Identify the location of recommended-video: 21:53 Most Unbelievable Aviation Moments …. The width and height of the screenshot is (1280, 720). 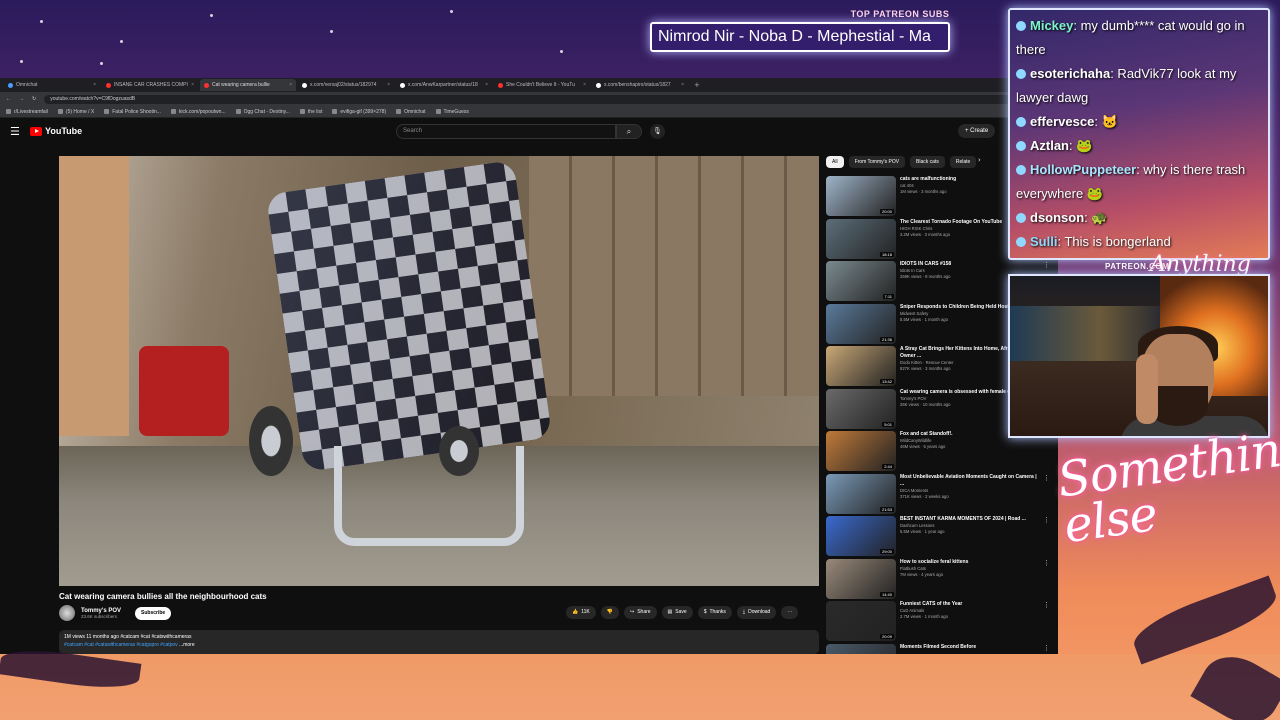
(938, 493).